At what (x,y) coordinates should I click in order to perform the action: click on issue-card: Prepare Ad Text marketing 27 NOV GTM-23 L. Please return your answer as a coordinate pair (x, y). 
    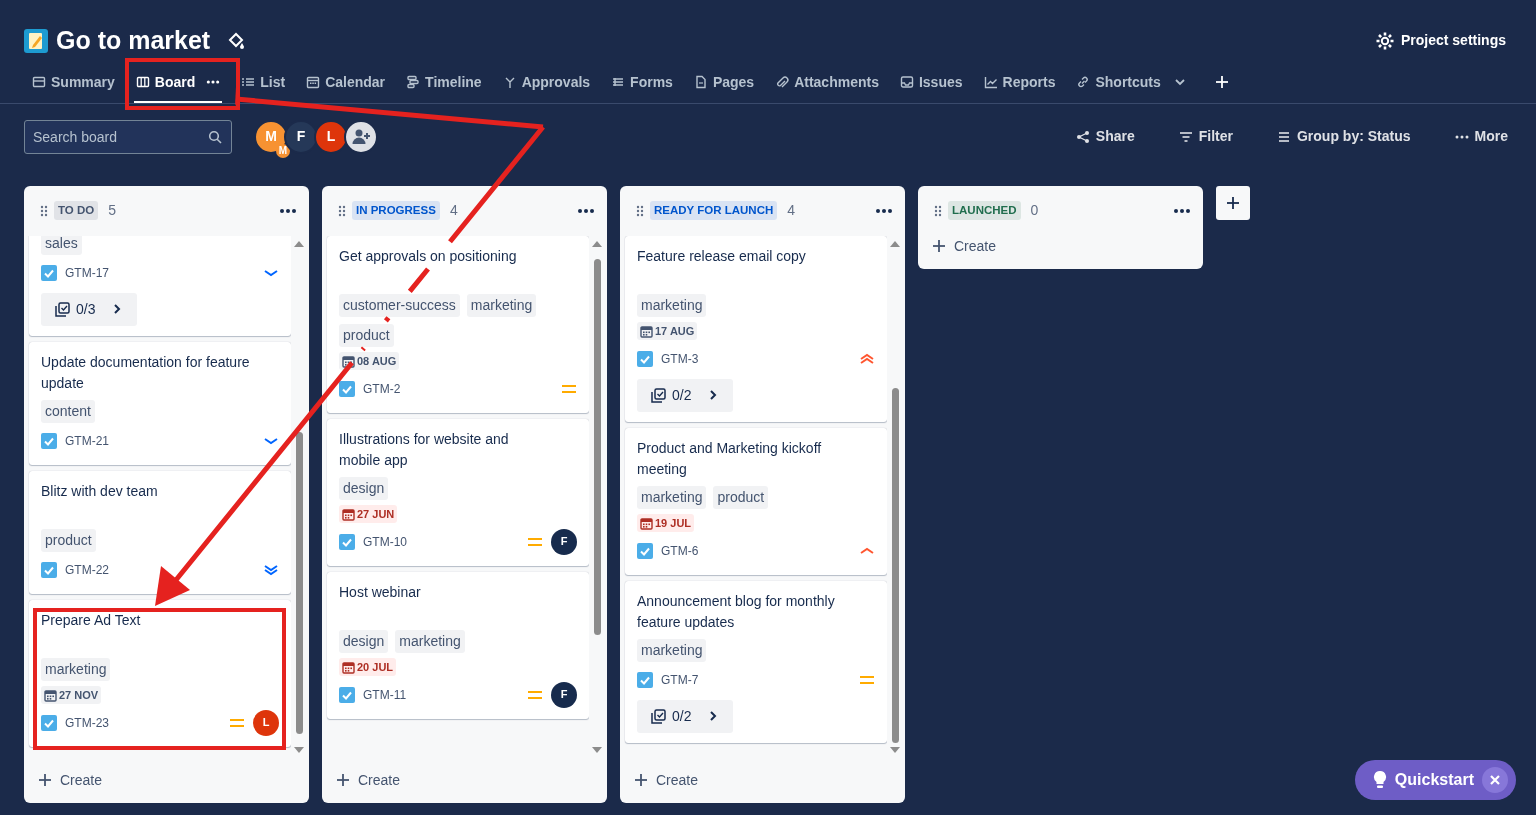
    Looking at the image, I should click on (160, 673).